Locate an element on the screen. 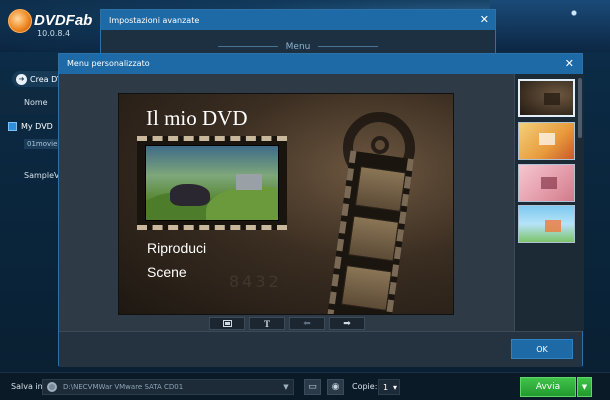  previous-page-button: ⬅ is located at coordinates (307, 323).